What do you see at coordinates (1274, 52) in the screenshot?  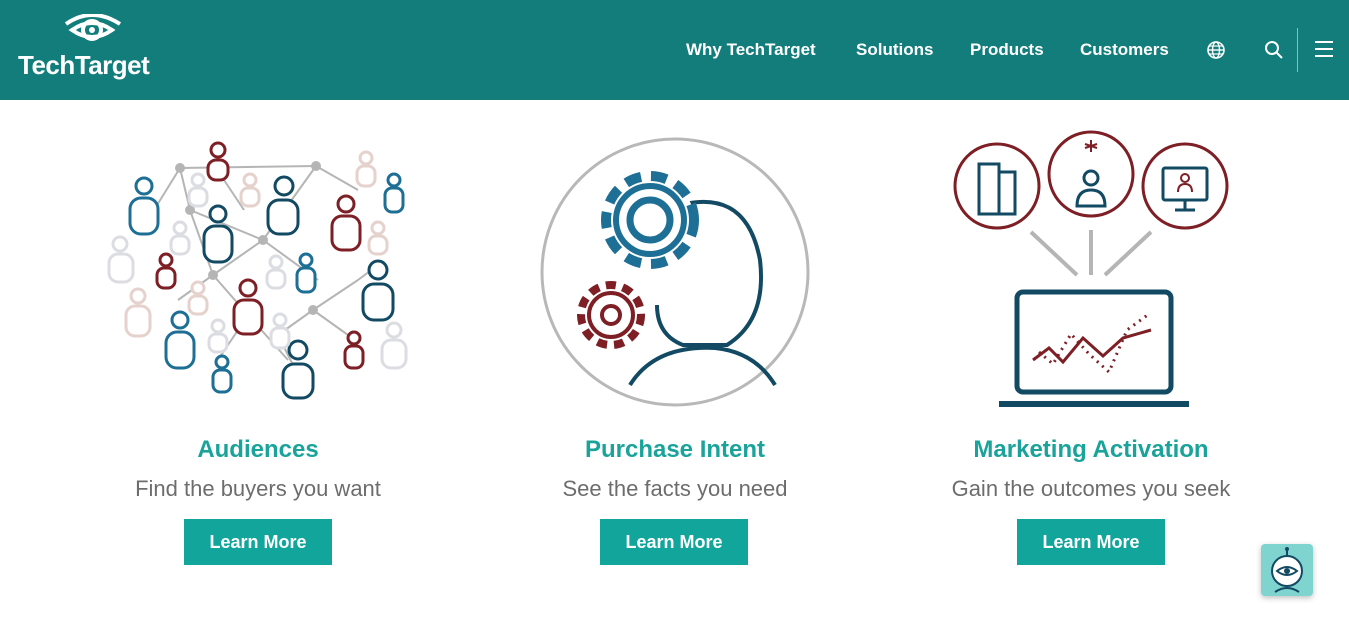 I see `search-icon` at bounding box center [1274, 52].